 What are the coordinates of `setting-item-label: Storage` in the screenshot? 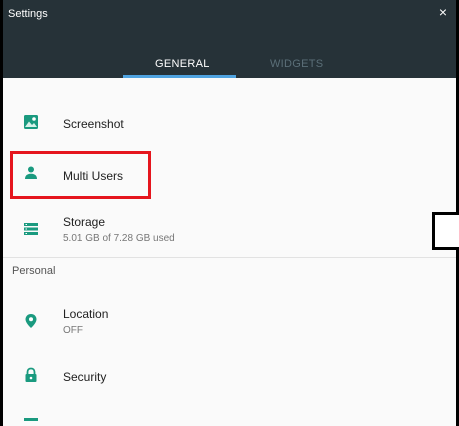 It's located at (84, 222).